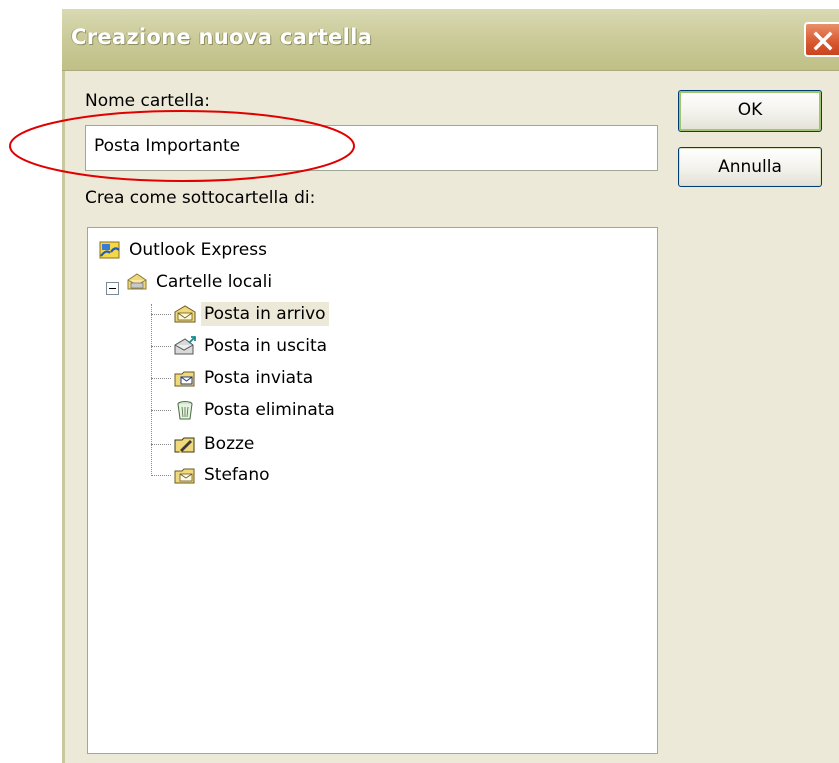 This screenshot has height=763, width=839. What do you see at coordinates (450, 40) in the screenshot?
I see `title-bar: Creazione nuova cartella` at bounding box center [450, 40].